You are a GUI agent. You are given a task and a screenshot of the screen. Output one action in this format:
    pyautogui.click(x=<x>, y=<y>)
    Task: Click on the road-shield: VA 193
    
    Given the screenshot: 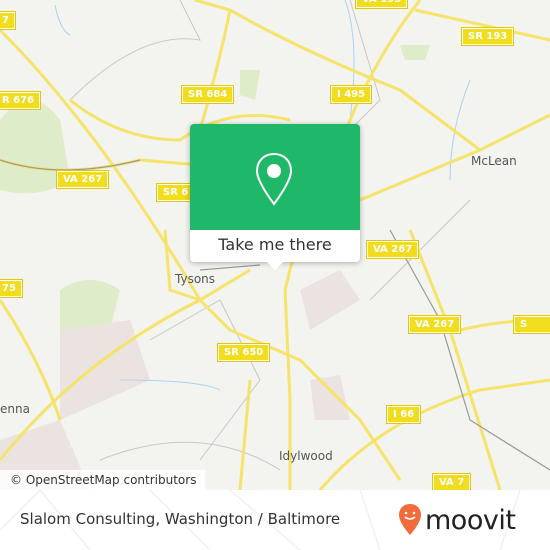 What is the action you would take?
    pyautogui.click(x=381, y=4)
    